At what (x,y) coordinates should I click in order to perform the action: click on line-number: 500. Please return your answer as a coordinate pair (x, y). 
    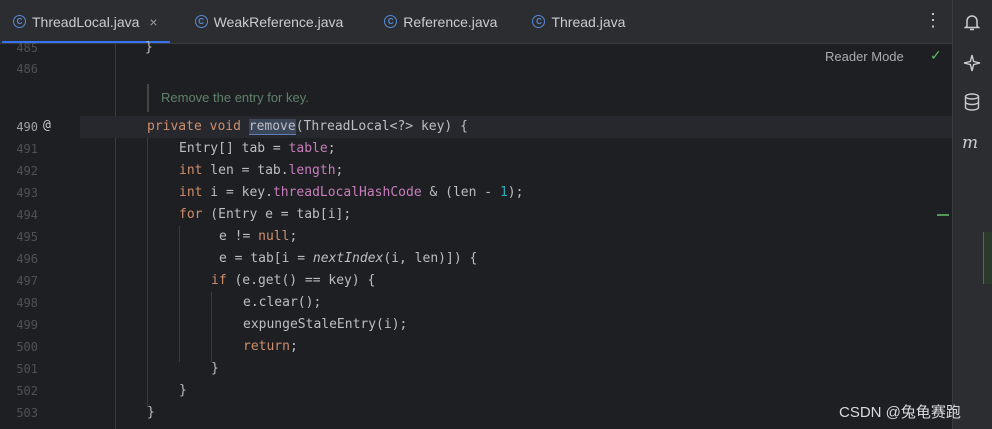
    Looking at the image, I should click on (27, 347).